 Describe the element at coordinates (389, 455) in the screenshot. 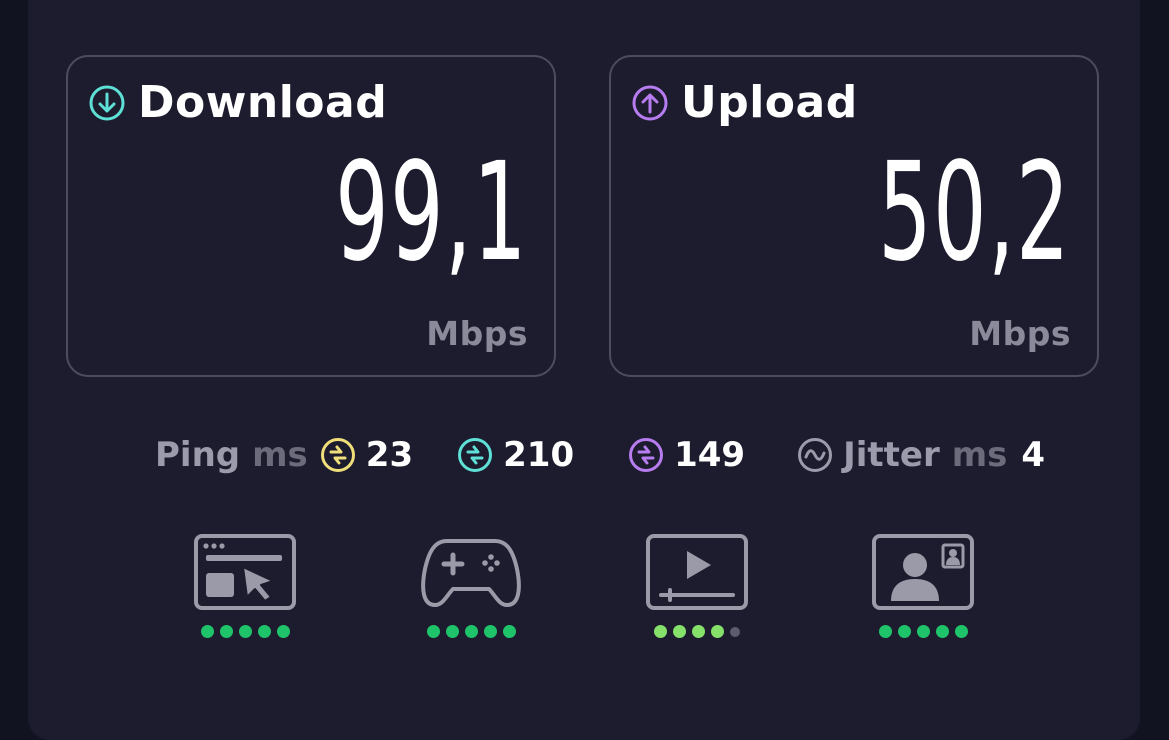

I see `ping-idle-value: 23` at that location.